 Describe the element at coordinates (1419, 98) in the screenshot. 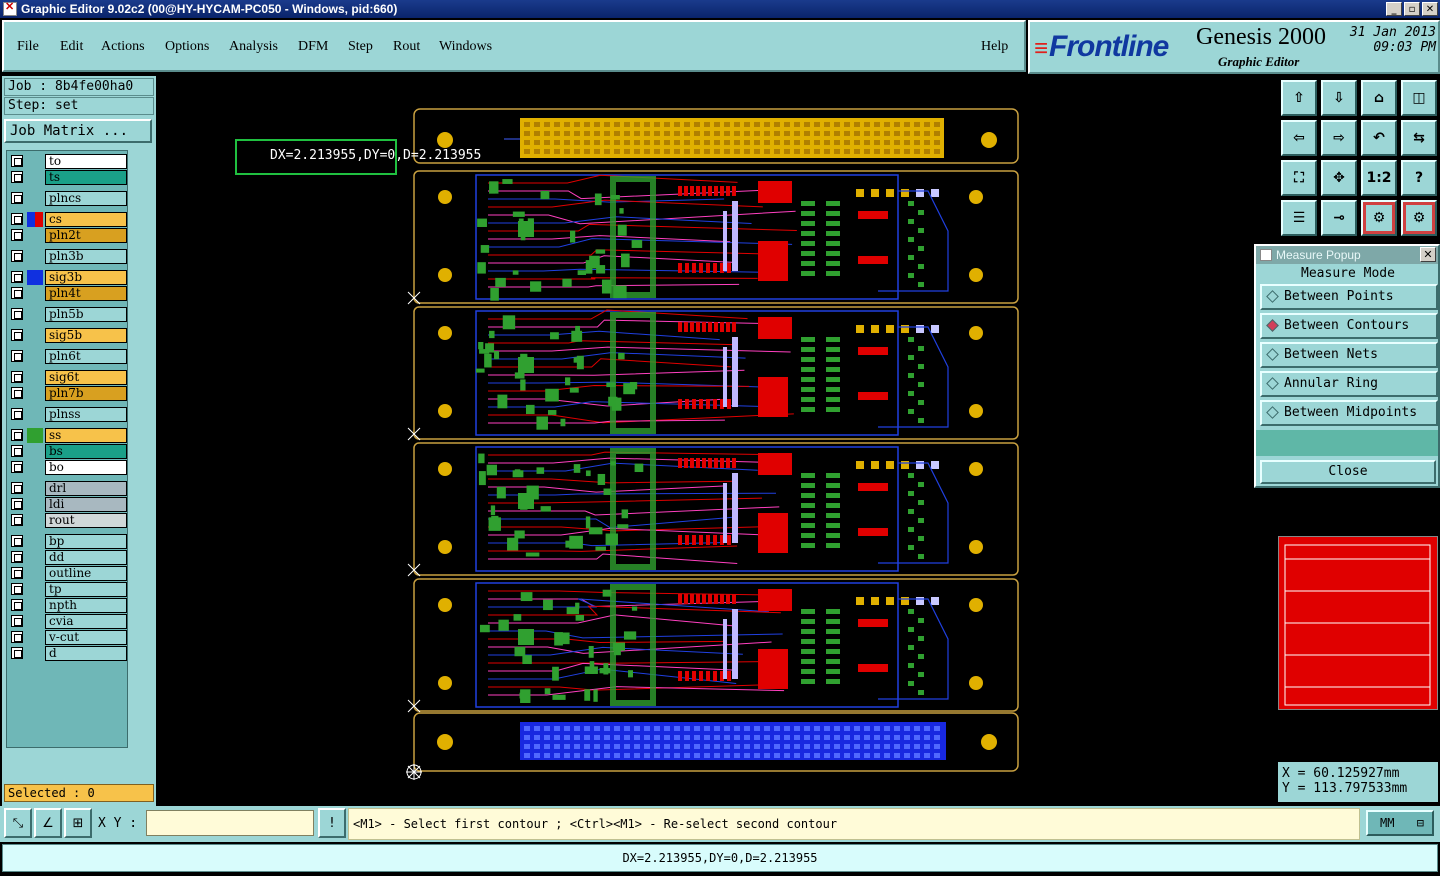

I see `window-icon: ◫` at that location.